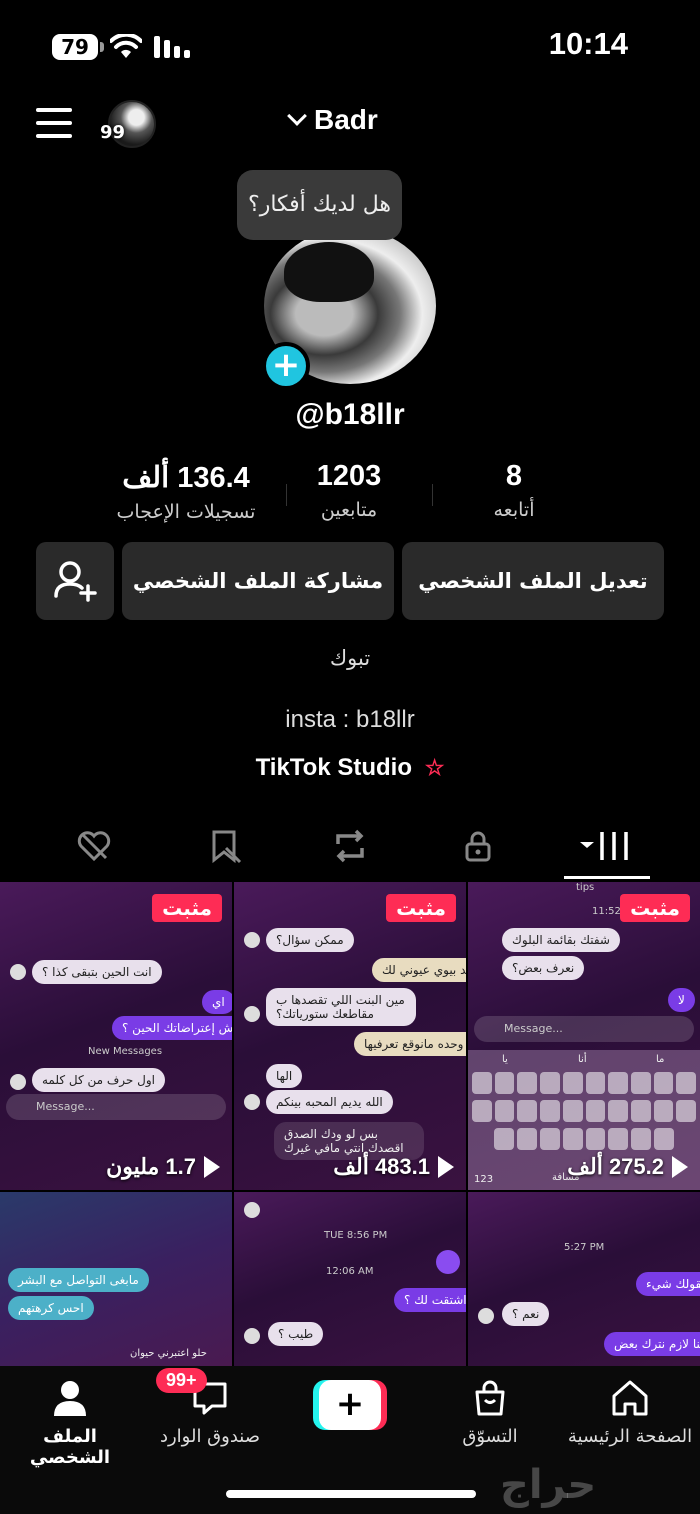 The width and height of the screenshot is (700, 1514). Describe the element at coordinates (630, 1398) in the screenshot. I see `home-icon` at that location.